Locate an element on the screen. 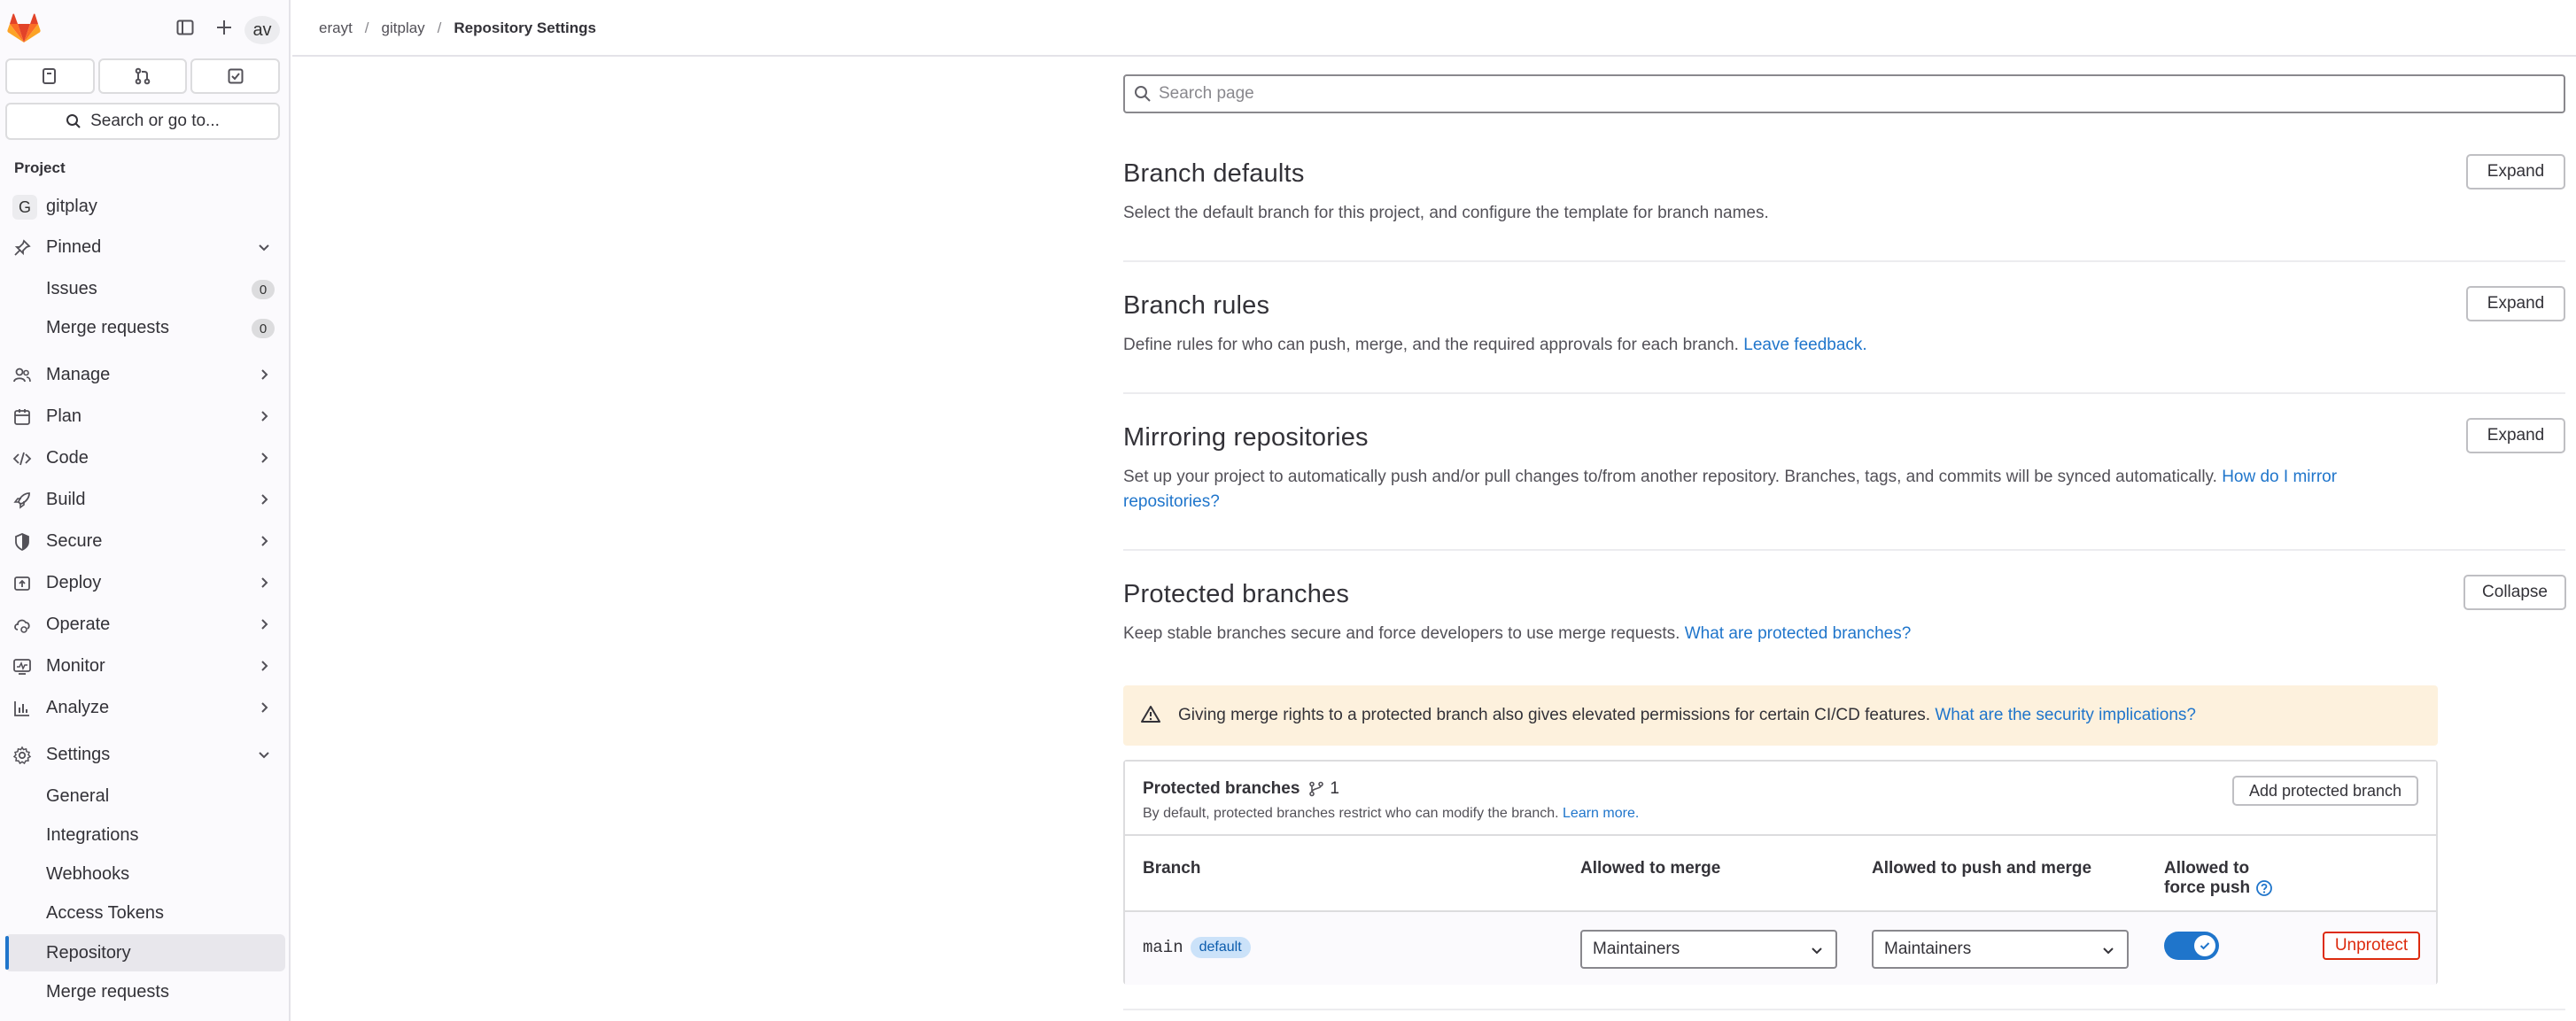  sidebar-item-general: General is located at coordinates (145, 796).